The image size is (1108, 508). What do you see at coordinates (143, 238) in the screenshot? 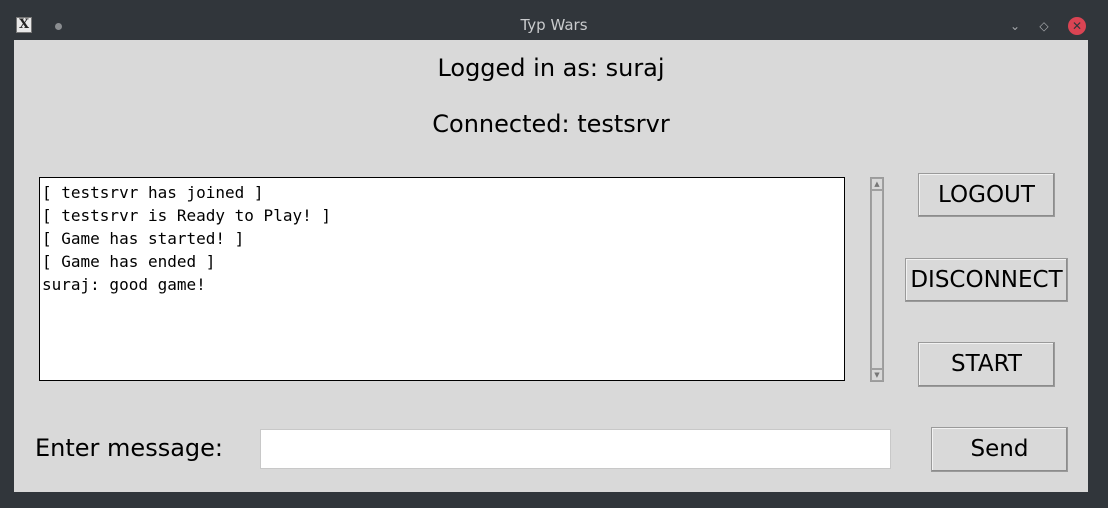
I see `chat-line: [ Game has started! ]` at bounding box center [143, 238].